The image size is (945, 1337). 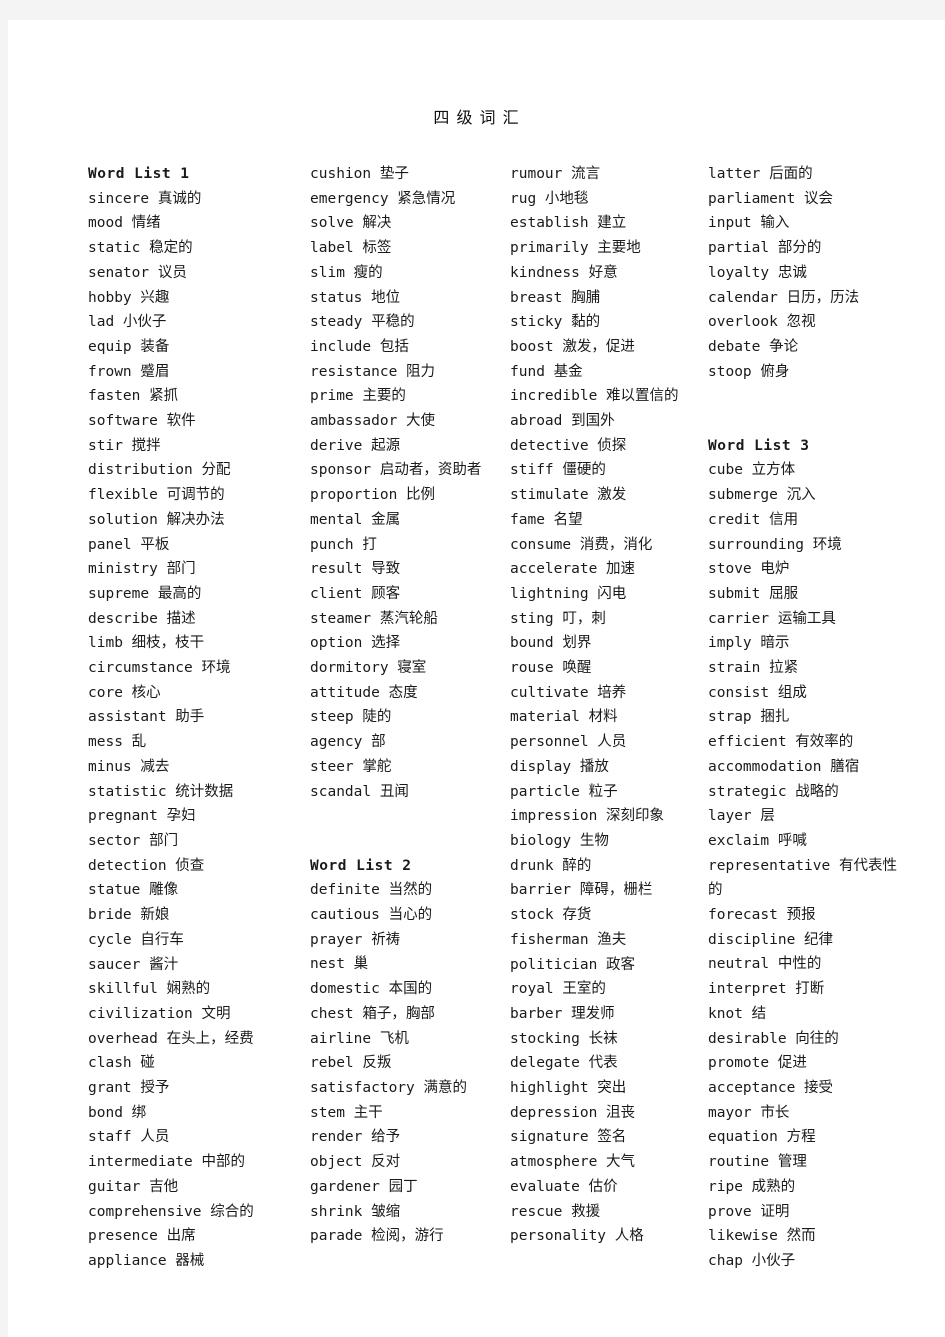 I want to click on vocabulary-entry: mental 金属, so click(x=355, y=519).